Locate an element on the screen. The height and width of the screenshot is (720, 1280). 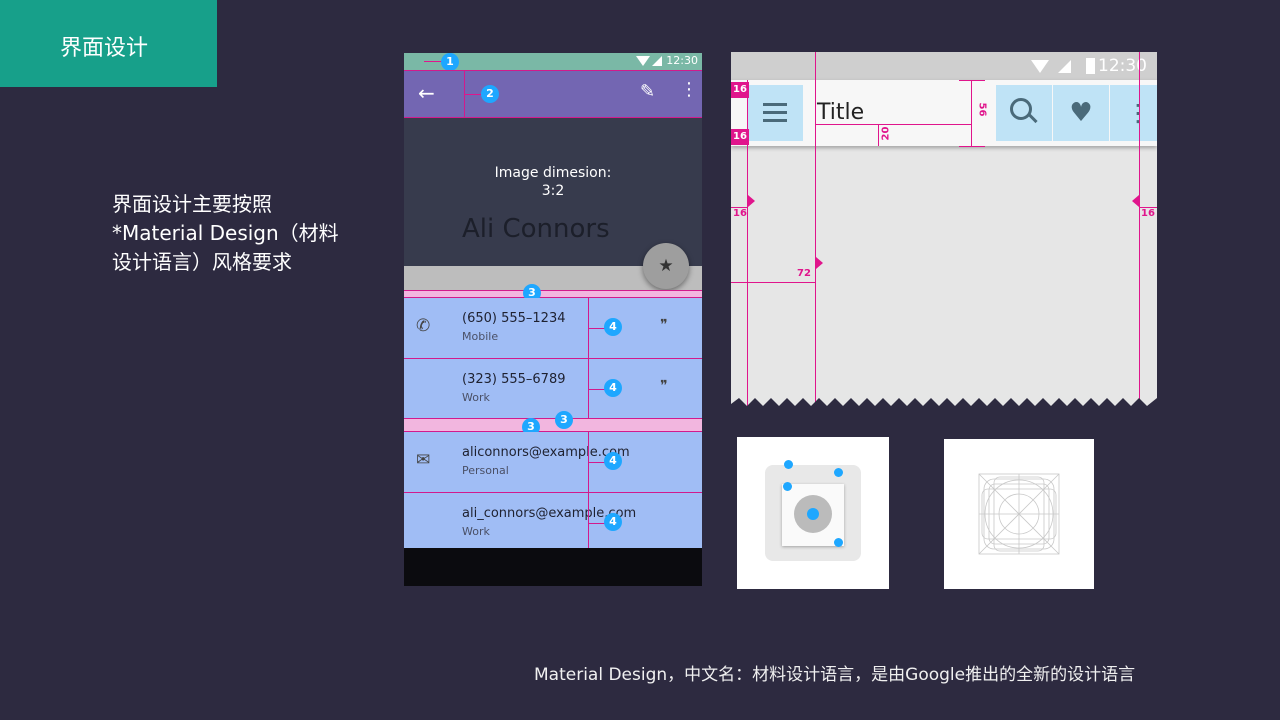
badge-2: 2 is located at coordinates (490, 94).